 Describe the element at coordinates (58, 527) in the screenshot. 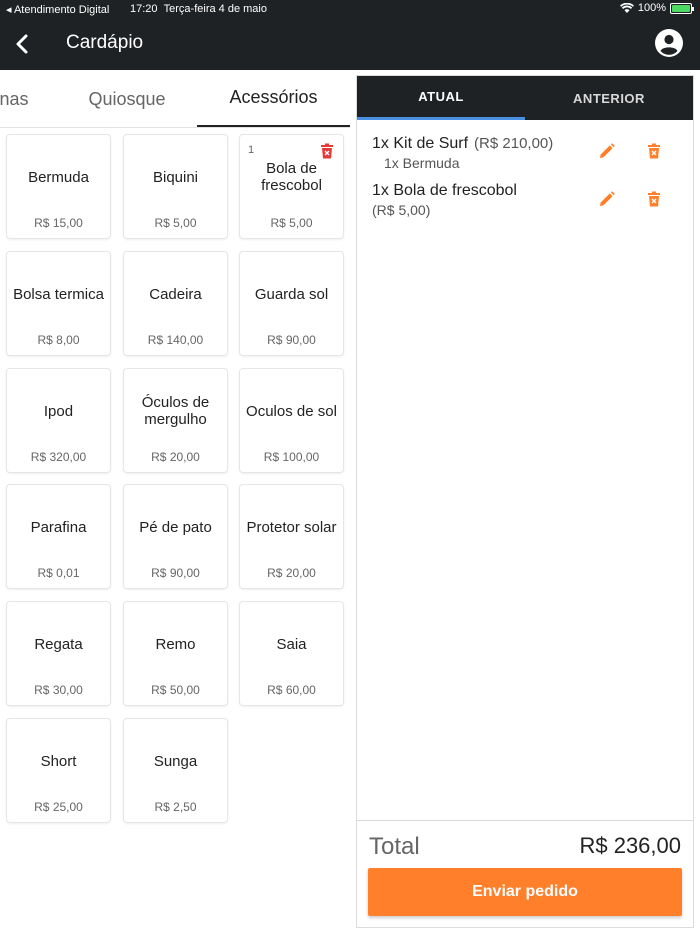

I see `product-name: Parafina` at that location.